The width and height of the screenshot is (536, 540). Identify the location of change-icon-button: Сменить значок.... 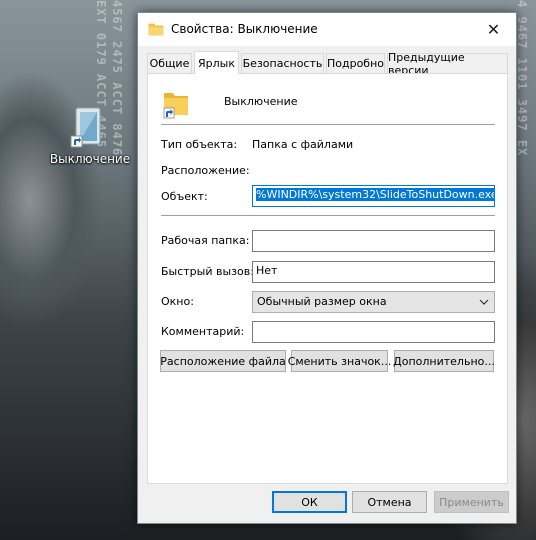
(339, 361).